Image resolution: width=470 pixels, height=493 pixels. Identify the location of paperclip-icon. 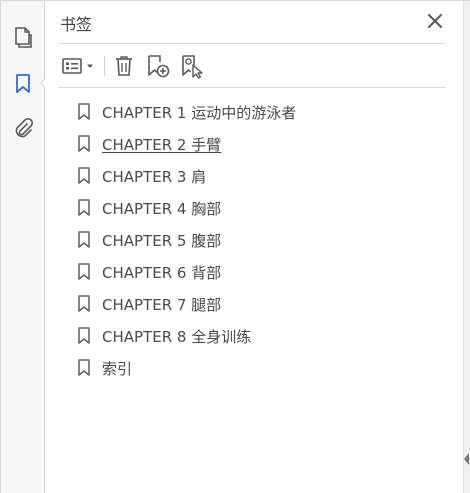
(24, 127).